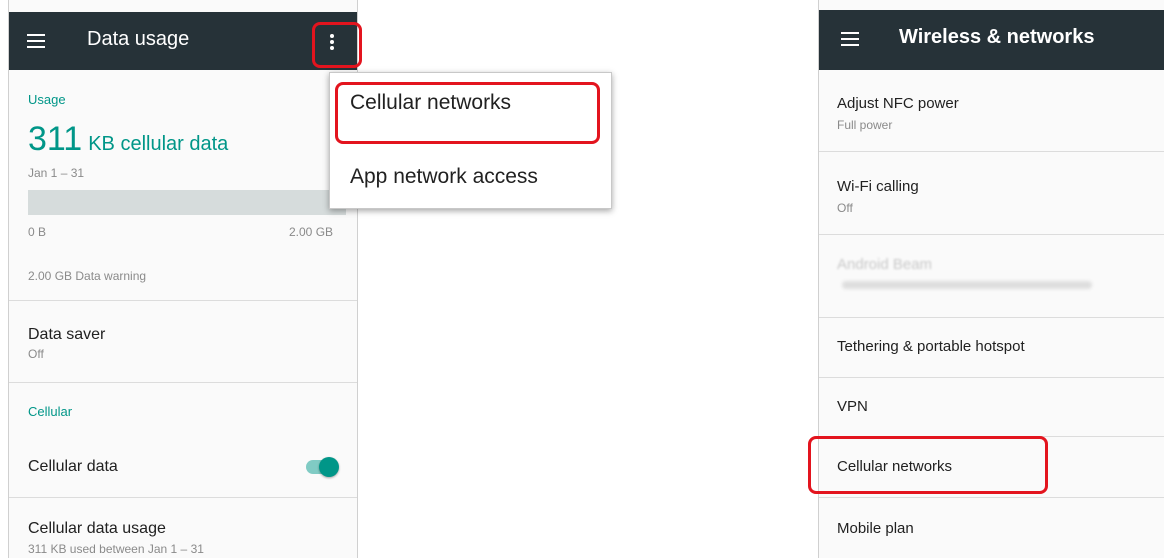 This screenshot has width=1164, height=558. What do you see at coordinates (36, 354) in the screenshot?
I see `data-saver-value: Off` at bounding box center [36, 354].